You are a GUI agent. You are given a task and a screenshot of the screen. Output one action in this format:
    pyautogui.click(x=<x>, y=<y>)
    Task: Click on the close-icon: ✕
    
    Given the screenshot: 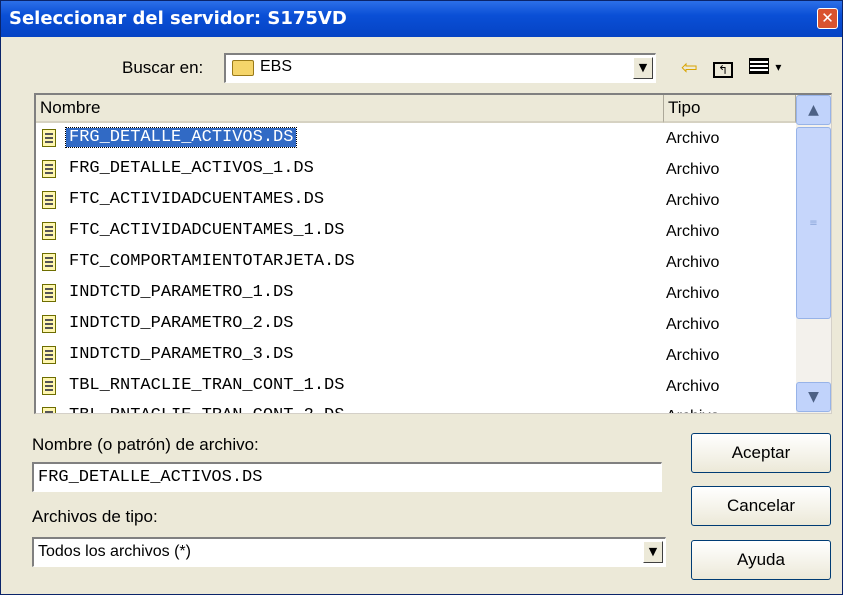 What is the action you would take?
    pyautogui.click(x=827, y=18)
    